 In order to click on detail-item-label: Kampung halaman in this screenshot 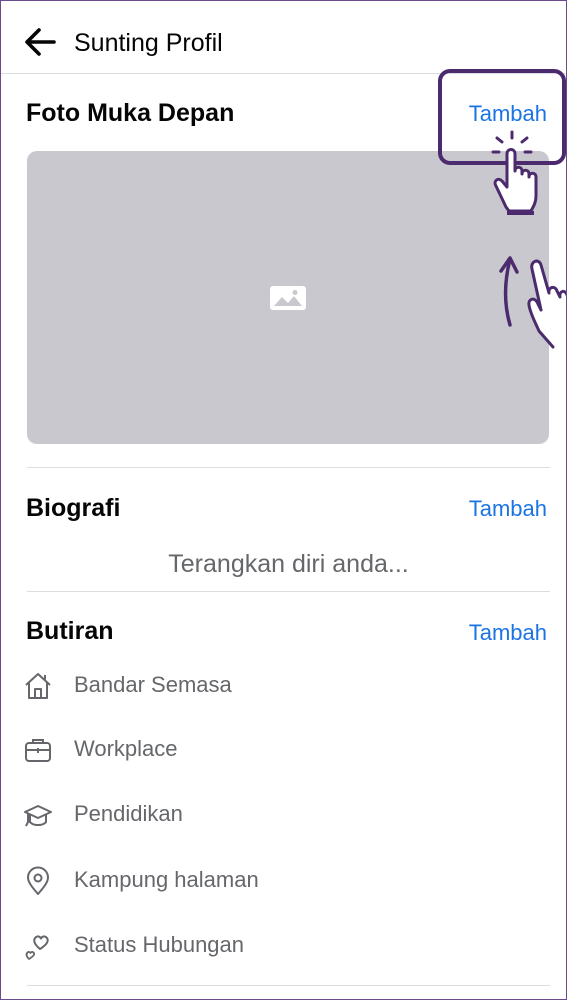, I will do `click(166, 879)`.